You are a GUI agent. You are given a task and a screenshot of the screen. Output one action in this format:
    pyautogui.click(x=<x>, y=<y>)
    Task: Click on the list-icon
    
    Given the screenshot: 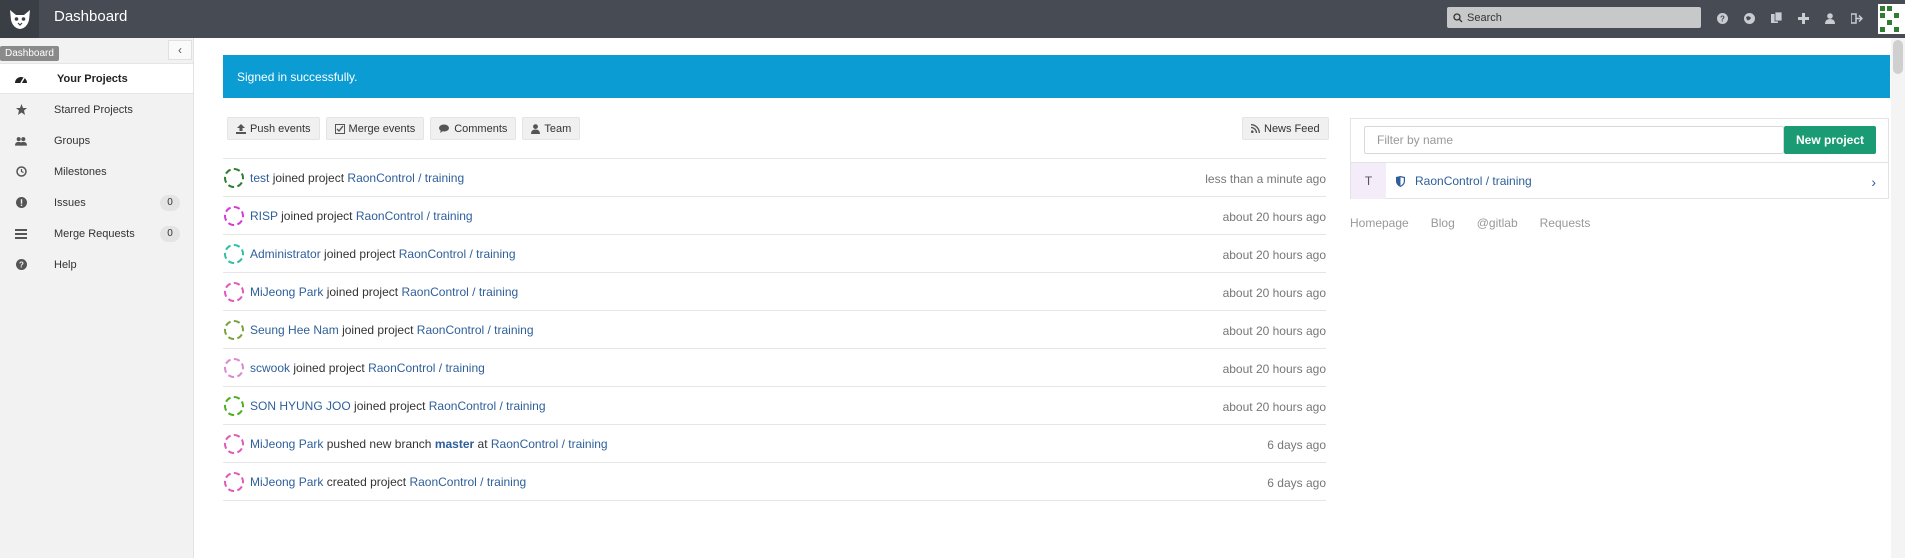 What is the action you would take?
    pyautogui.click(x=21, y=234)
    